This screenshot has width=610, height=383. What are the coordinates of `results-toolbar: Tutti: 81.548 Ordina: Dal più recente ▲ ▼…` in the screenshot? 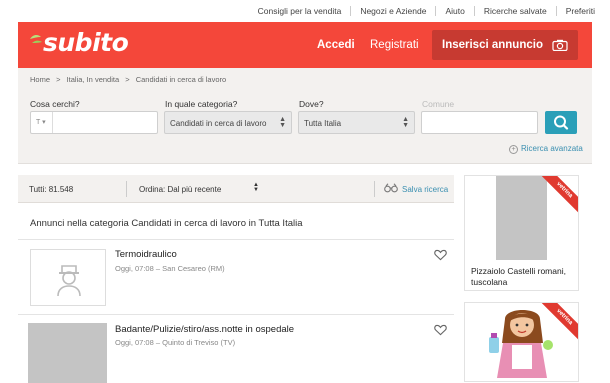 It's located at (236, 189).